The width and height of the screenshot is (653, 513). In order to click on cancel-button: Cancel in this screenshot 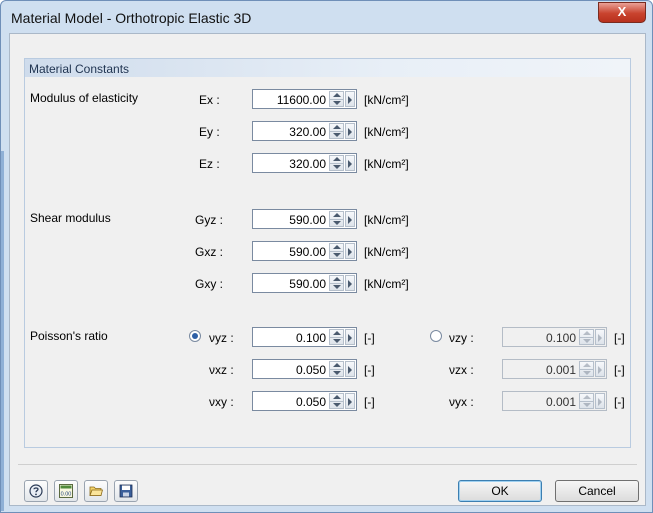, I will do `click(597, 491)`.